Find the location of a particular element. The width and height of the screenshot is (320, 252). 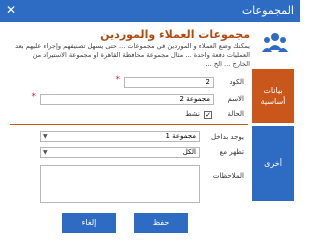

active-label: نشط is located at coordinates (192, 114).